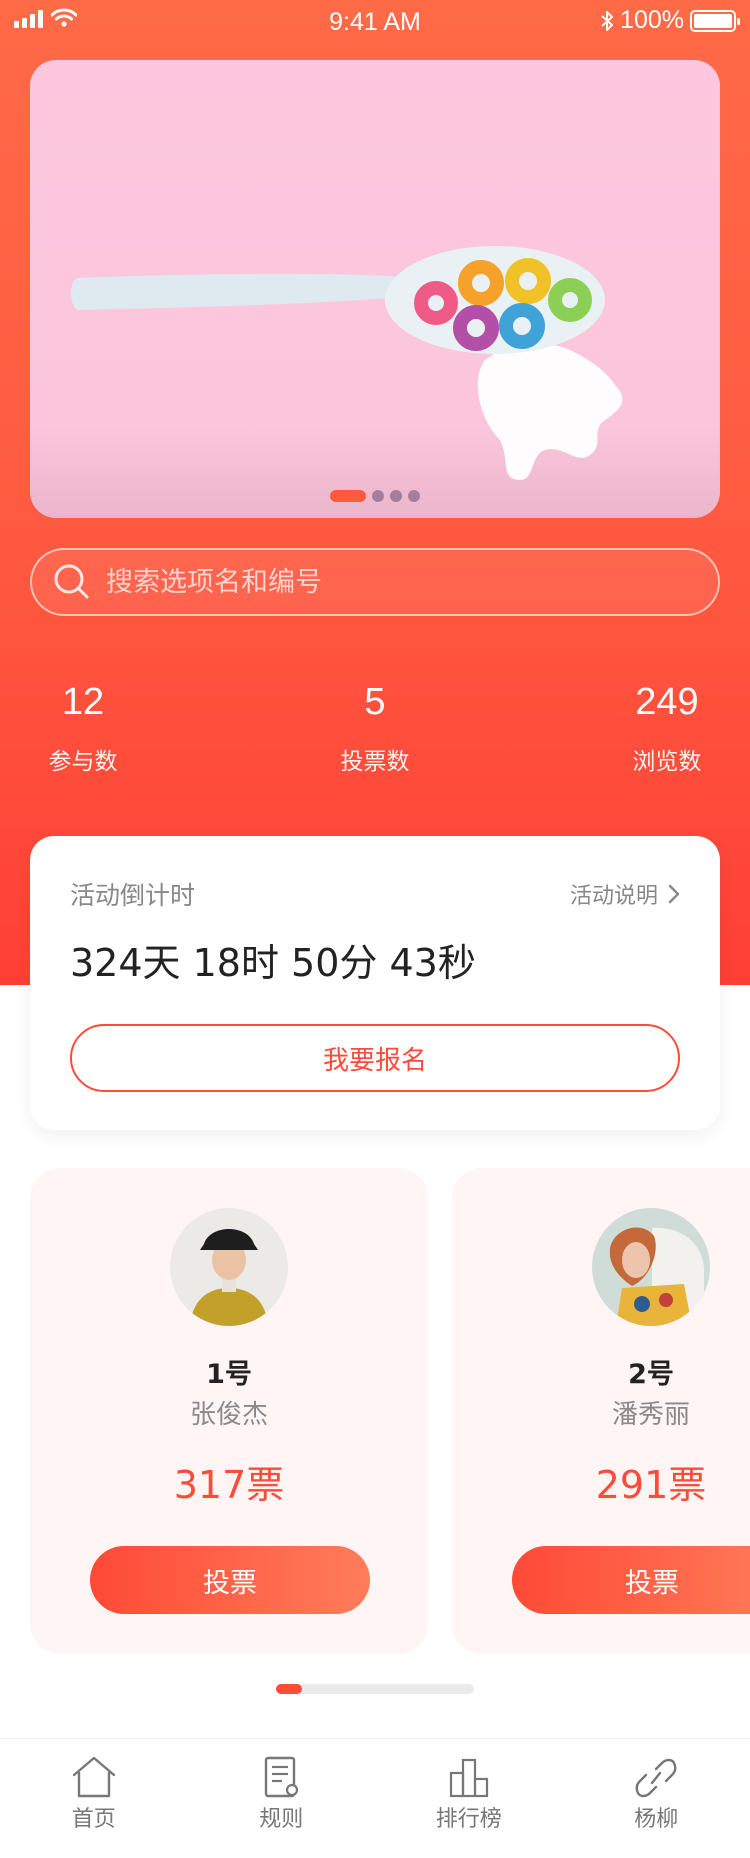 Image resolution: width=750 pixels, height=1858 pixels. I want to click on link-icon, so click(656, 1778).